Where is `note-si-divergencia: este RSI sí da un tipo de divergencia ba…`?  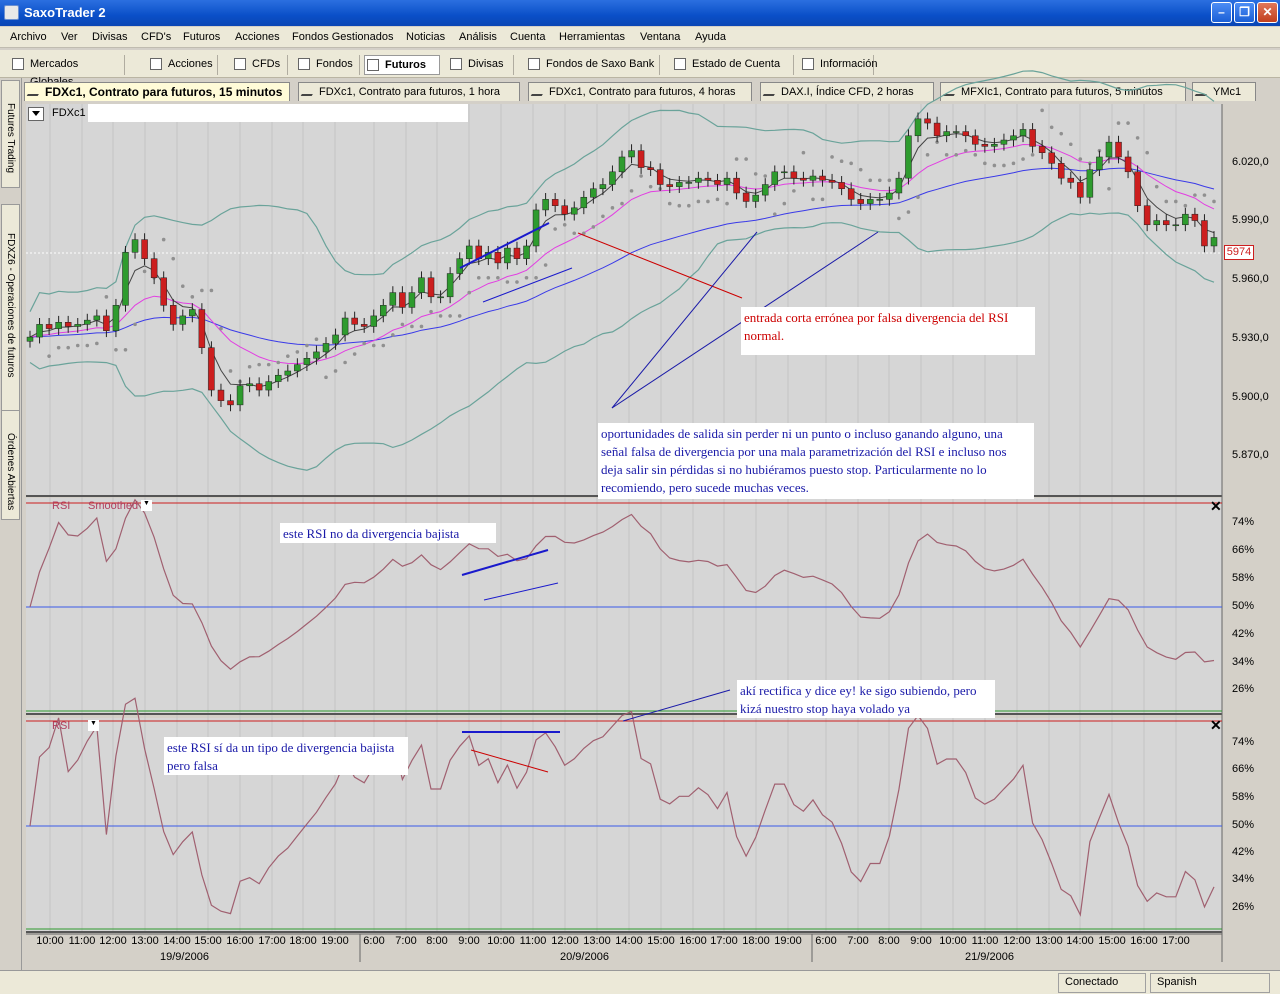 note-si-divergencia: este RSI sí da un tipo de divergencia ba… is located at coordinates (286, 756).